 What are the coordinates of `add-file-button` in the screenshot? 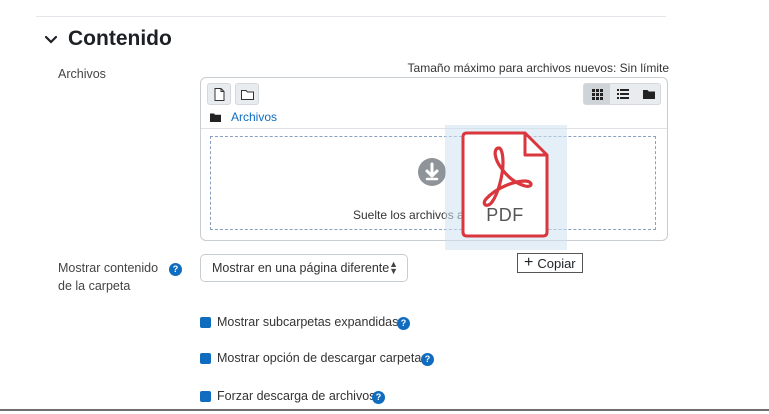 It's located at (219, 94).